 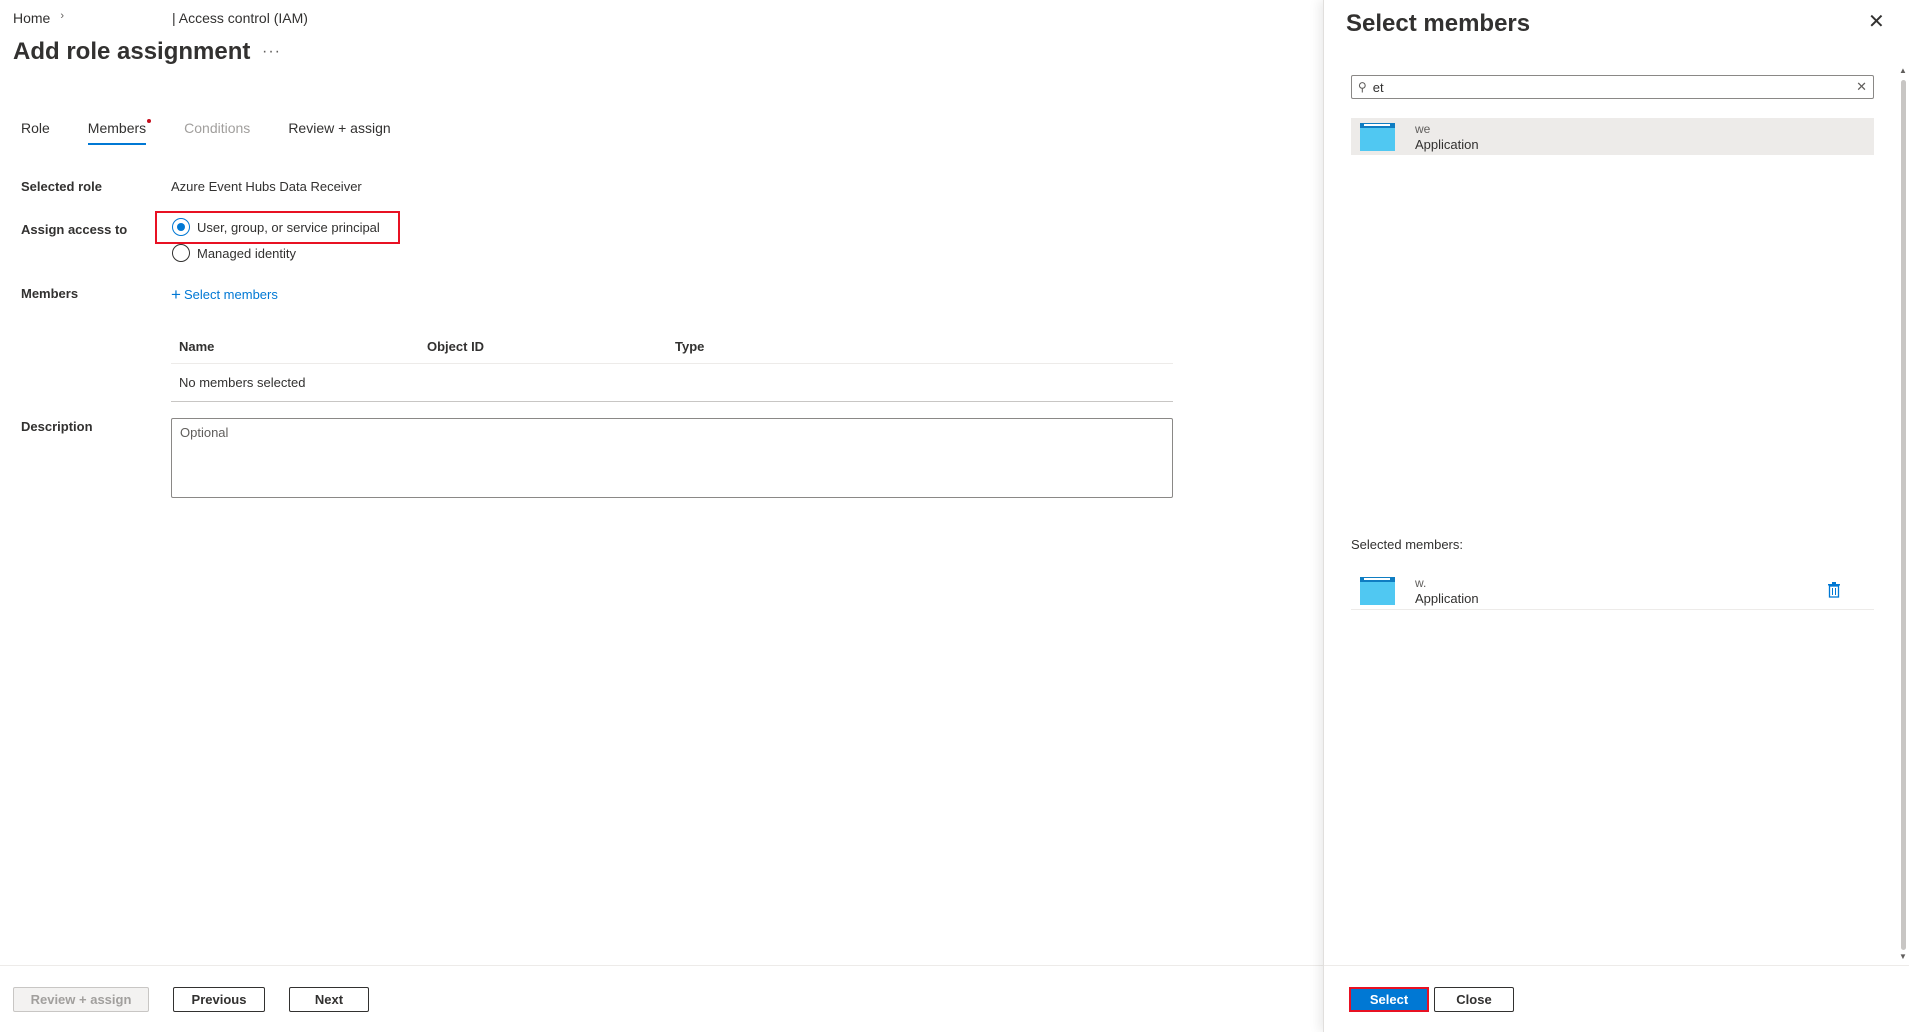 I want to click on radio-user-group: User, group, or service principal, so click(x=276, y=227).